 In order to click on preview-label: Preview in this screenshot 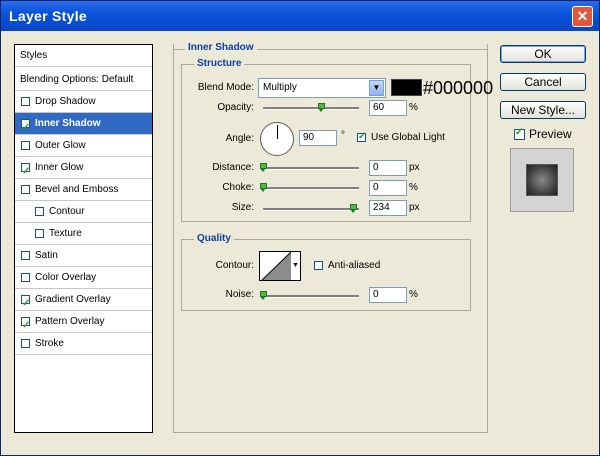, I will do `click(550, 134)`.